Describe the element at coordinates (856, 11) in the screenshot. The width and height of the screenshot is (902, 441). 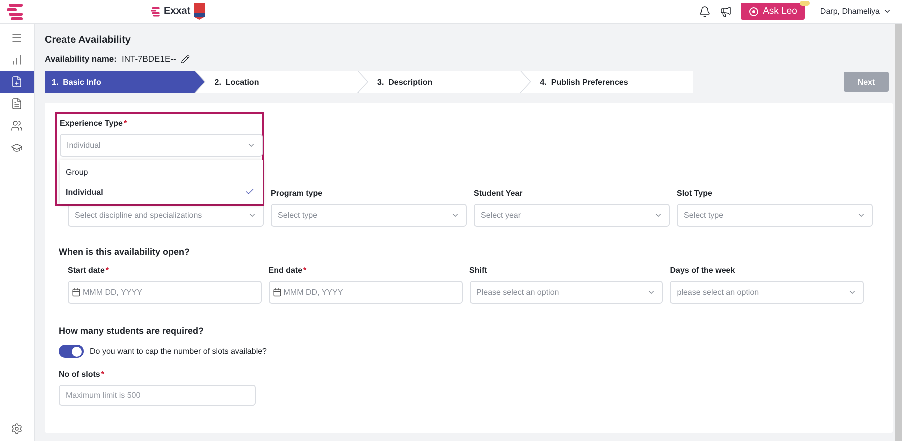
I see `user-menu: Darp, Dhameliya` at that location.